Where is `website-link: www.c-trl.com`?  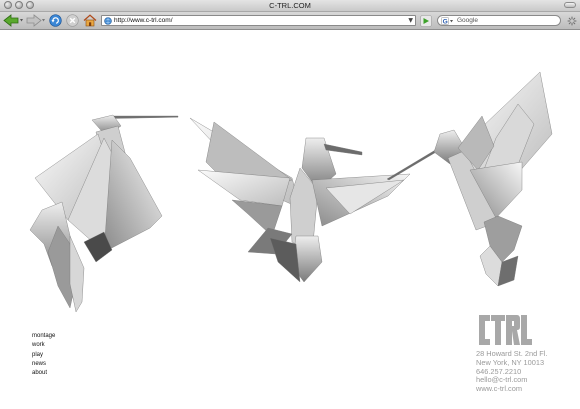 website-link: www.c-trl.com is located at coordinates (511, 389).